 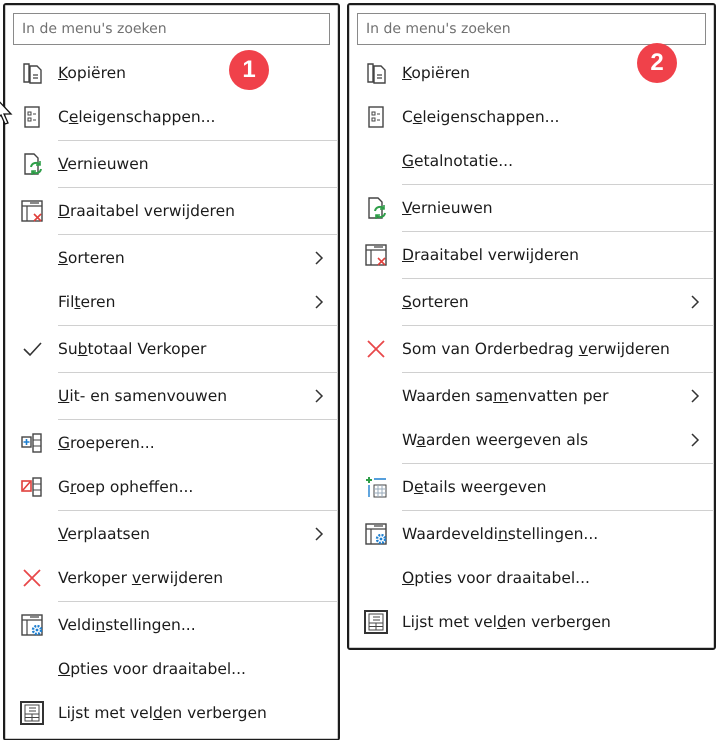 I want to click on menu-item: Verplaatsen, so click(x=104, y=534).